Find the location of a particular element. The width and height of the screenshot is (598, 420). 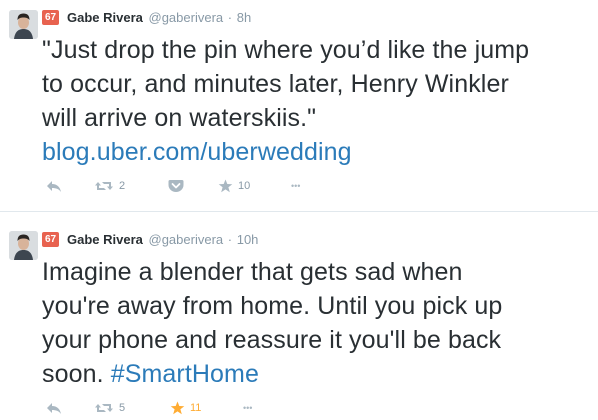

favorite-button: 11 is located at coordinates (185, 408).